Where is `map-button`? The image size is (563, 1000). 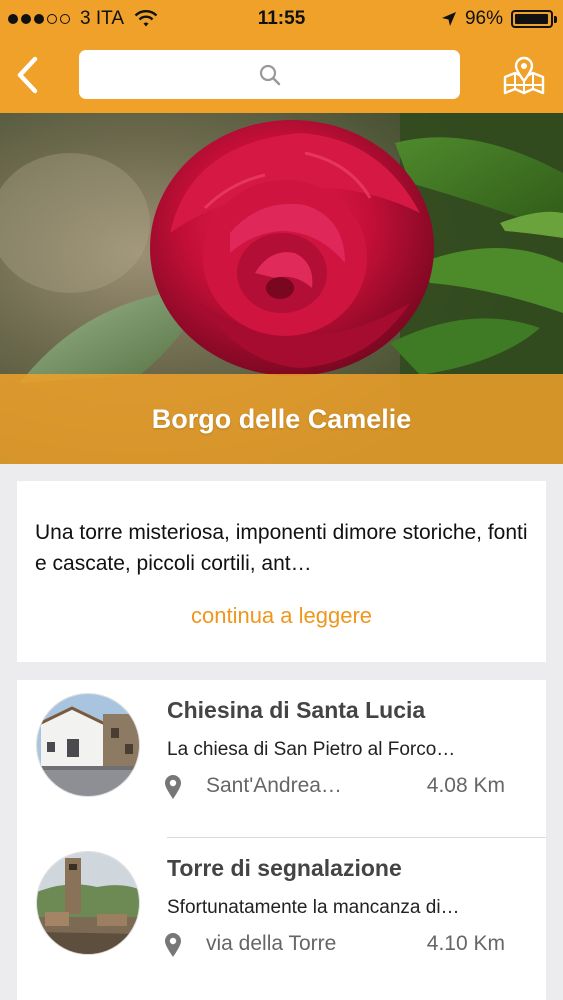 map-button is located at coordinates (524, 75).